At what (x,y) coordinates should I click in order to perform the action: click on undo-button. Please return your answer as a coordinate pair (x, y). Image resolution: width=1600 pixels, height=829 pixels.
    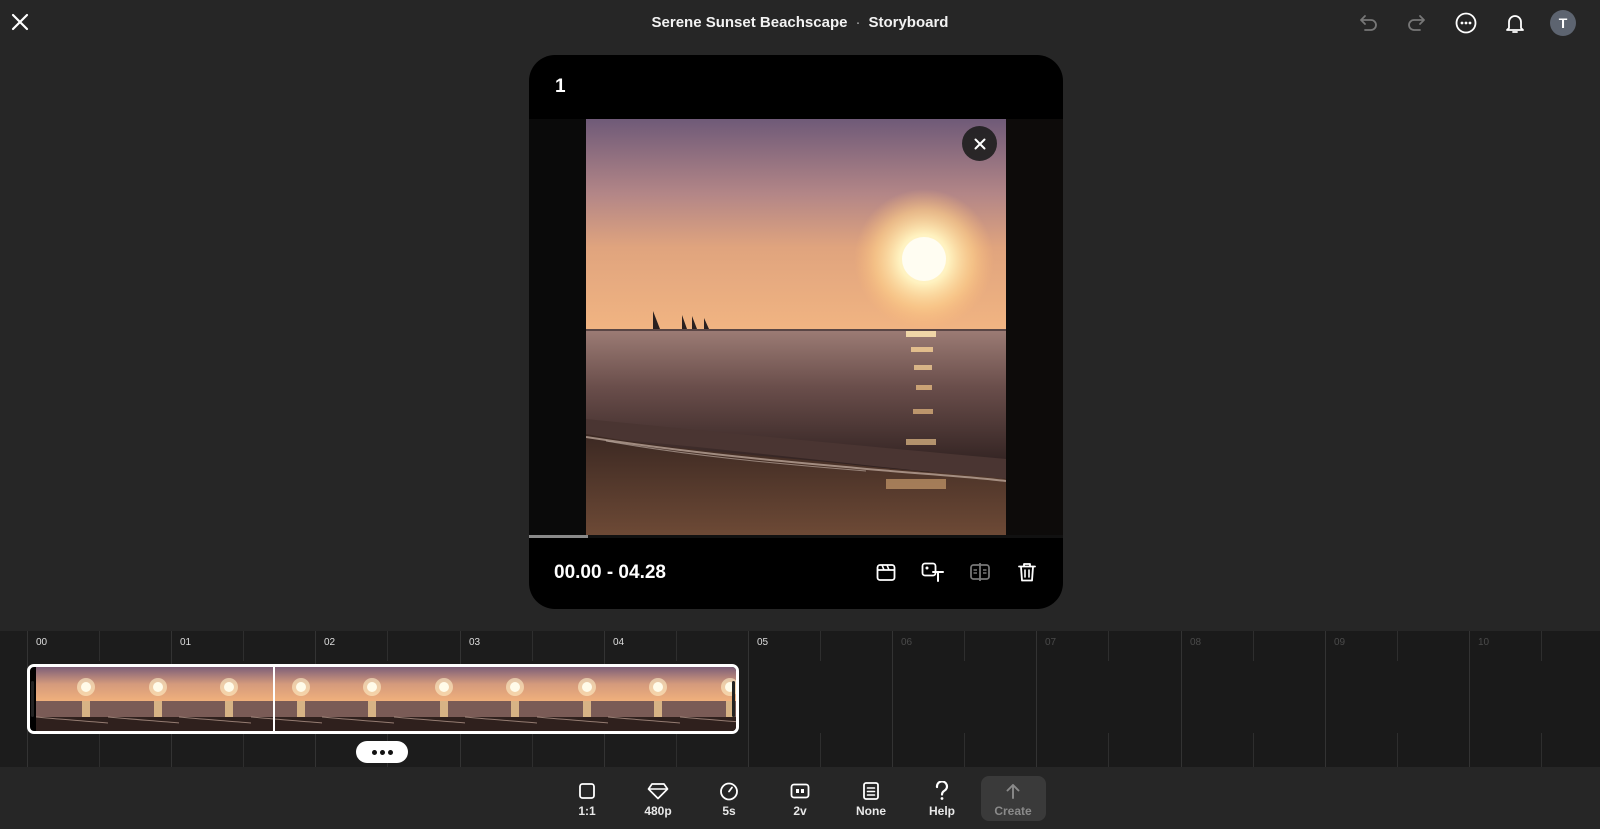
    Looking at the image, I should click on (1367, 22).